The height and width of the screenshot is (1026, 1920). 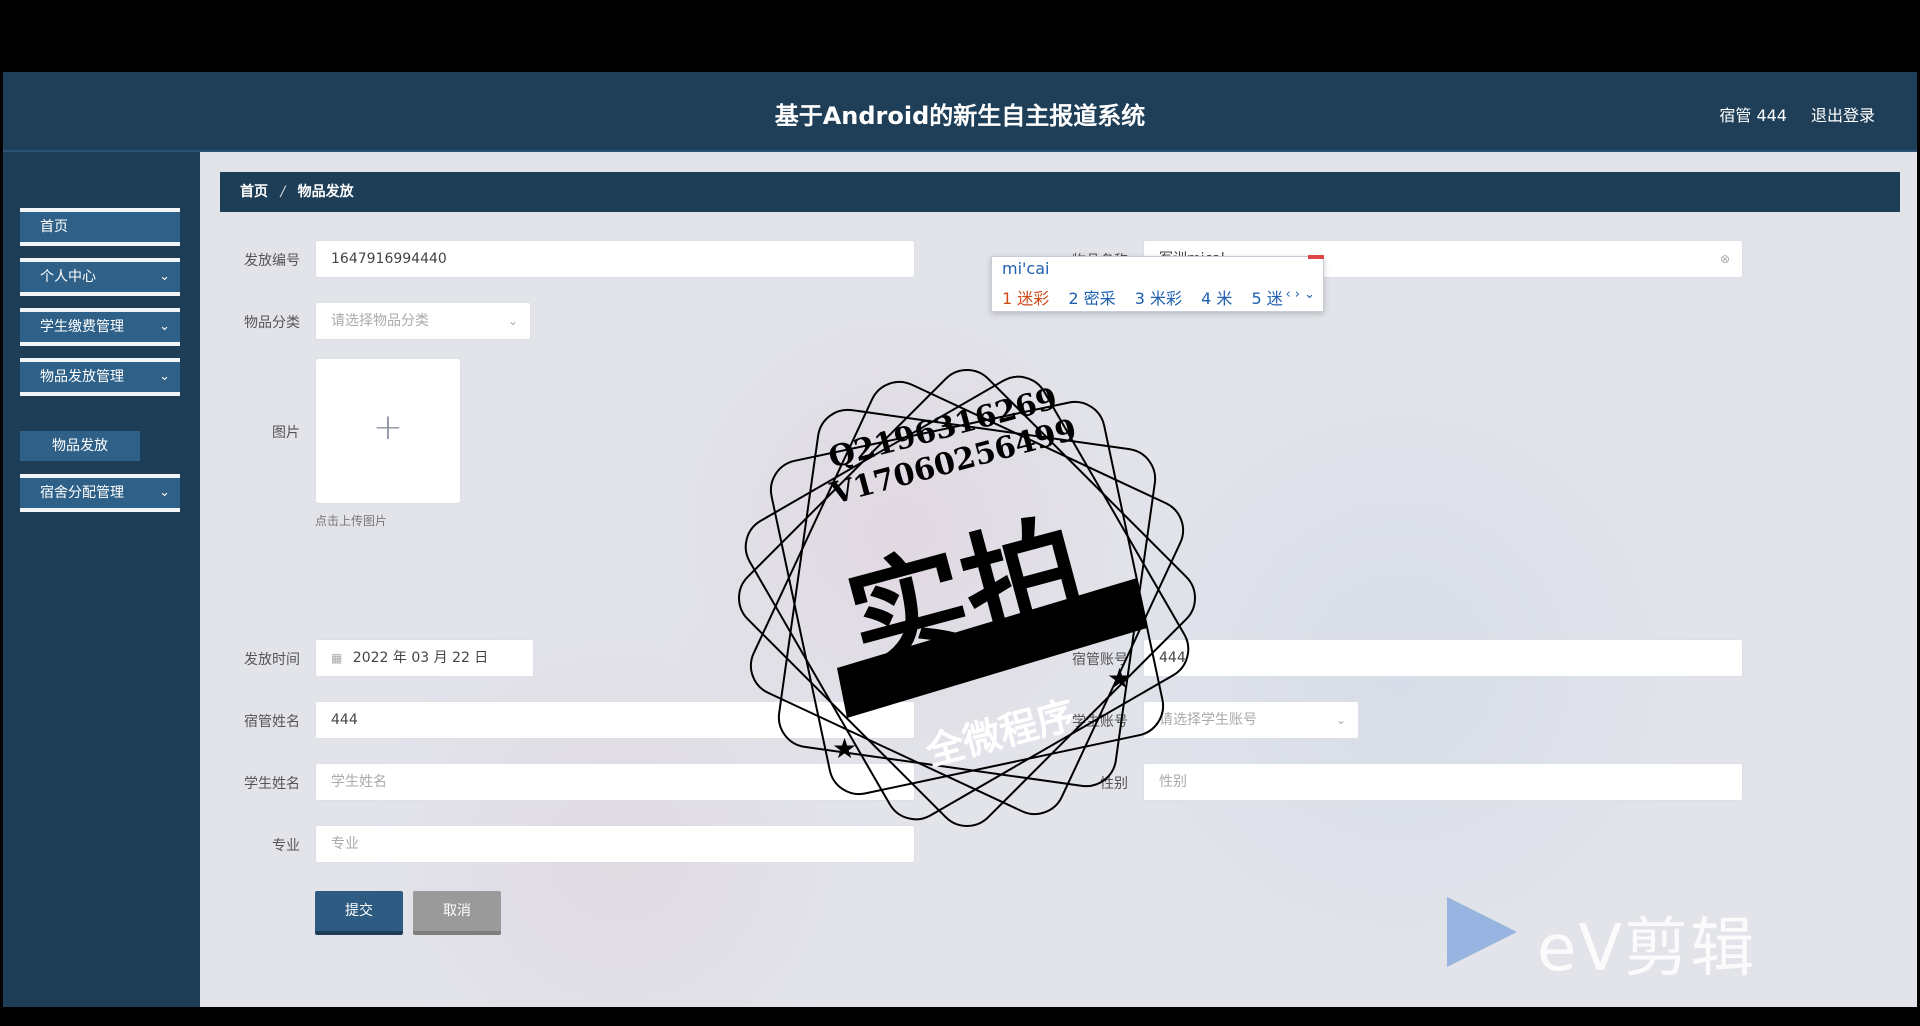 I want to click on sidebar-item-label: 个人中心, so click(x=68, y=277).